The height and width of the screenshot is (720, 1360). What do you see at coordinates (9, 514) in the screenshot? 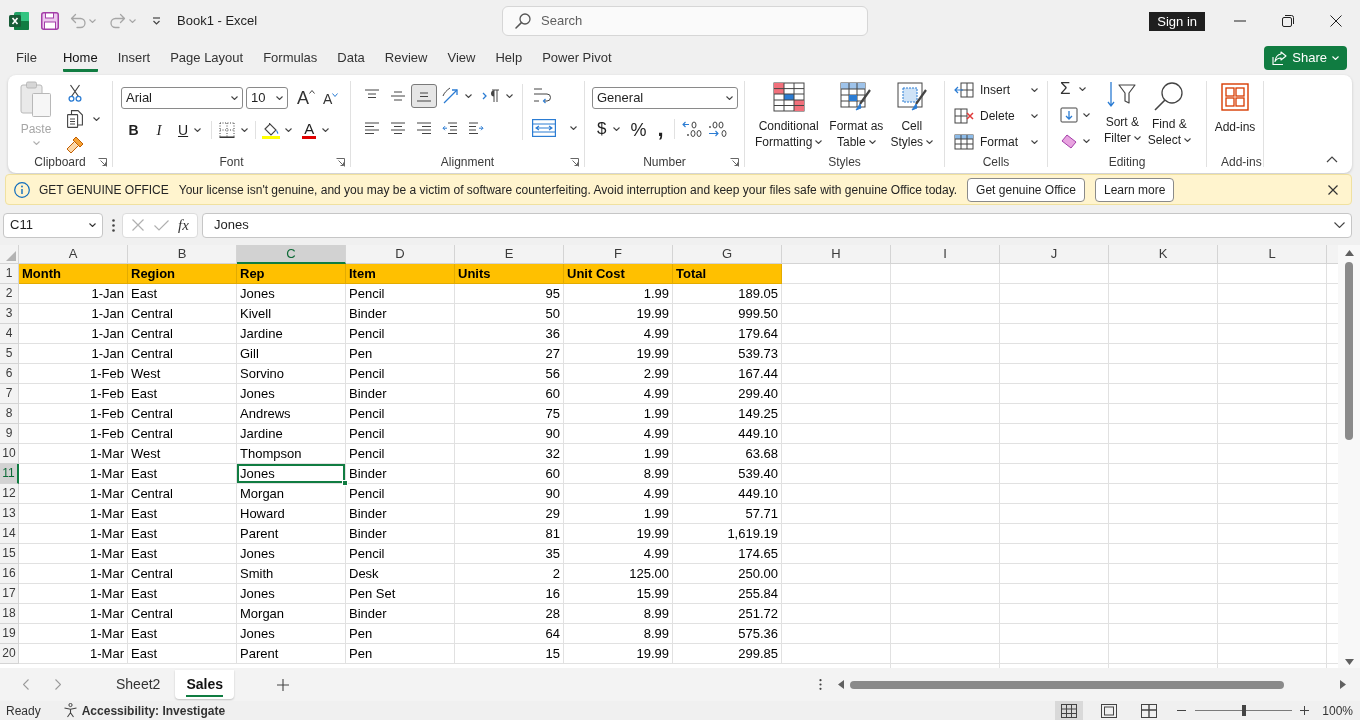
I see `row-header: 13` at bounding box center [9, 514].